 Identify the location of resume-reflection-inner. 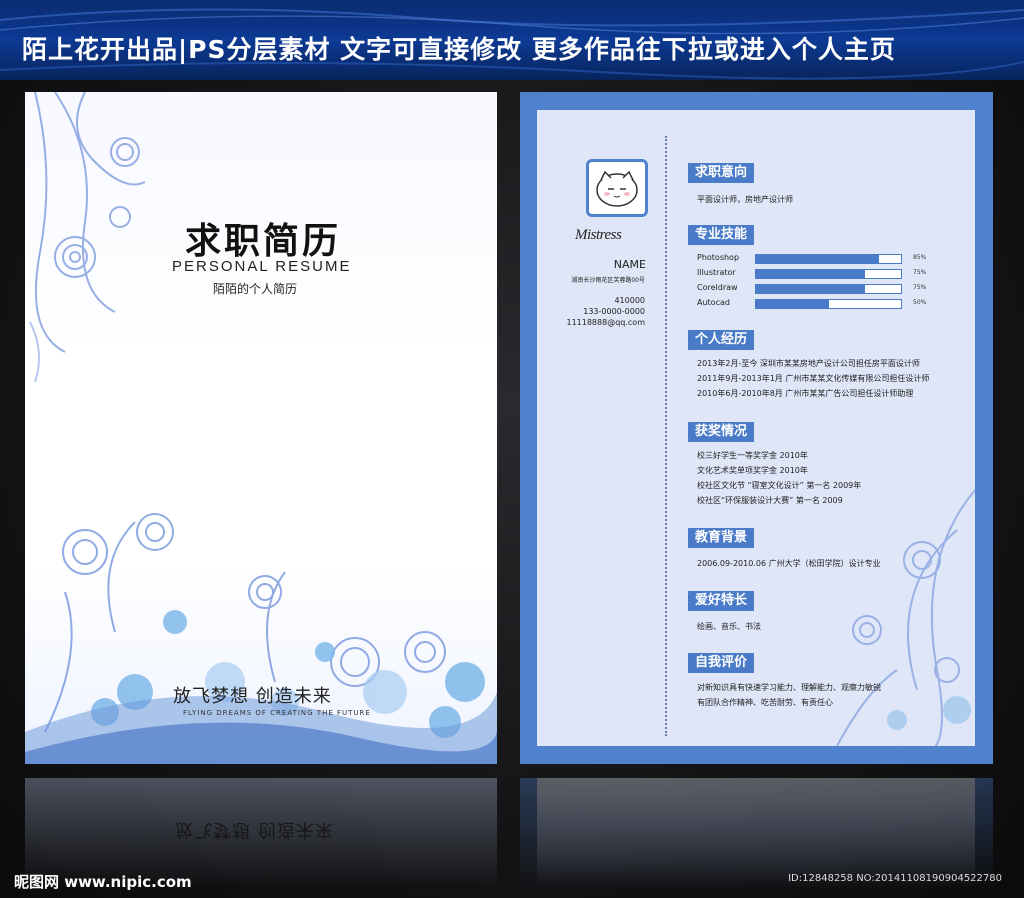
(756, 833).